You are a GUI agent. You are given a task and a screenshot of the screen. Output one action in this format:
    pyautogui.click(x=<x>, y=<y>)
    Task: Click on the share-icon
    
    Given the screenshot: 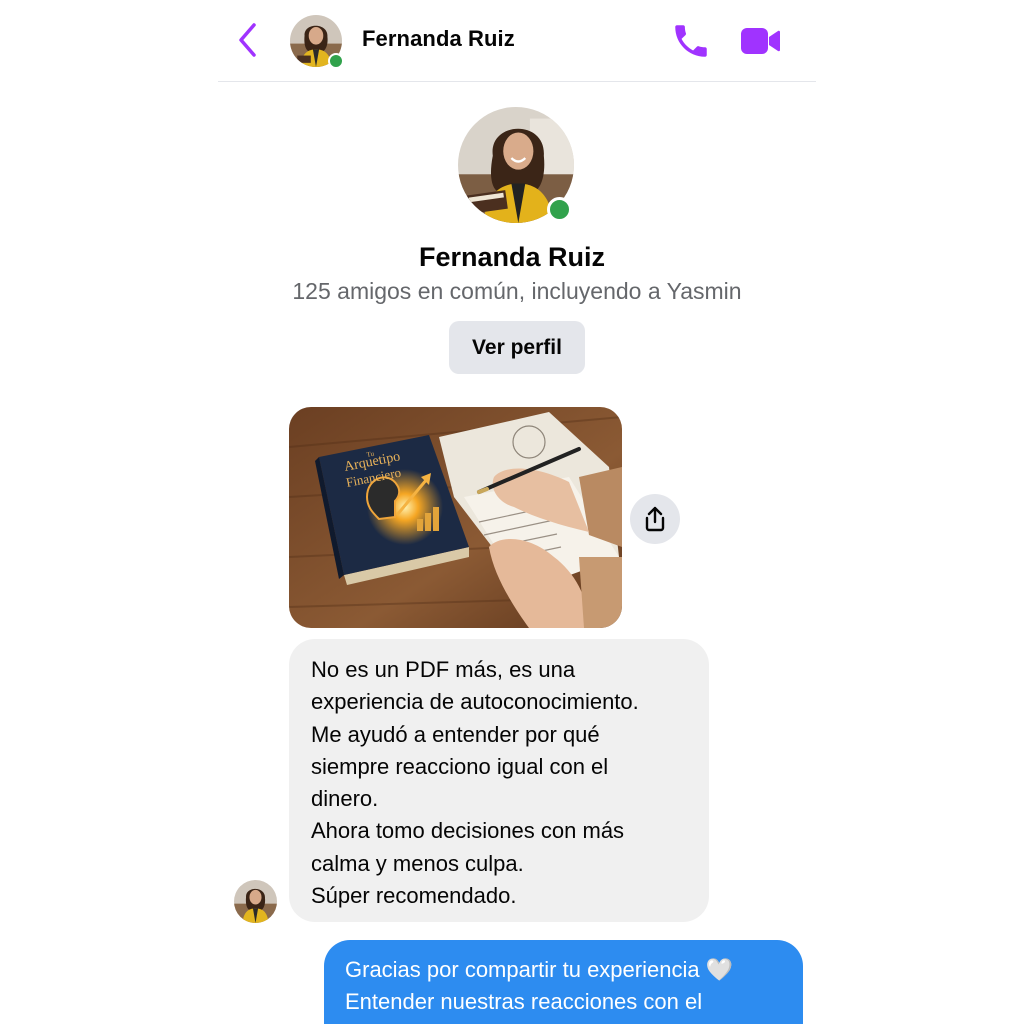 What is the action you would take?
    pyautogui.click(x=655, y=519)
    